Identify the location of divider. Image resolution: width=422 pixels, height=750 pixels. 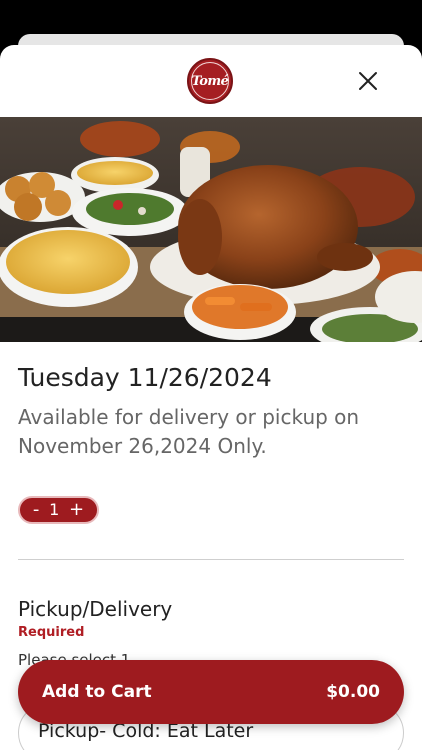
(211, 559).